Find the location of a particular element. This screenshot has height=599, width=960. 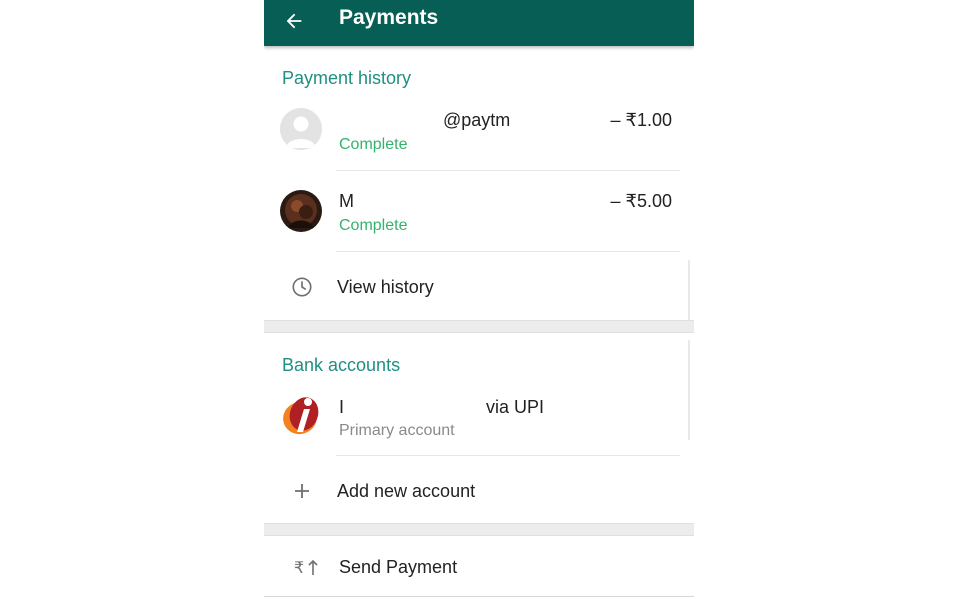

send-payment-label: Send Payment is located at coordinates (398, 567).